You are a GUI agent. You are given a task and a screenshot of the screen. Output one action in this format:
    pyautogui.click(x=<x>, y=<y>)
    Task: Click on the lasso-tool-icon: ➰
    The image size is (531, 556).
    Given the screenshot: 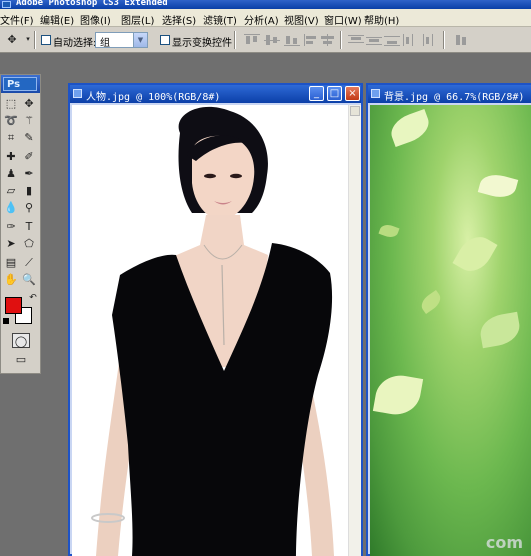 What is the action you would take?
    pyautogui.click(x=11, y=120)
    